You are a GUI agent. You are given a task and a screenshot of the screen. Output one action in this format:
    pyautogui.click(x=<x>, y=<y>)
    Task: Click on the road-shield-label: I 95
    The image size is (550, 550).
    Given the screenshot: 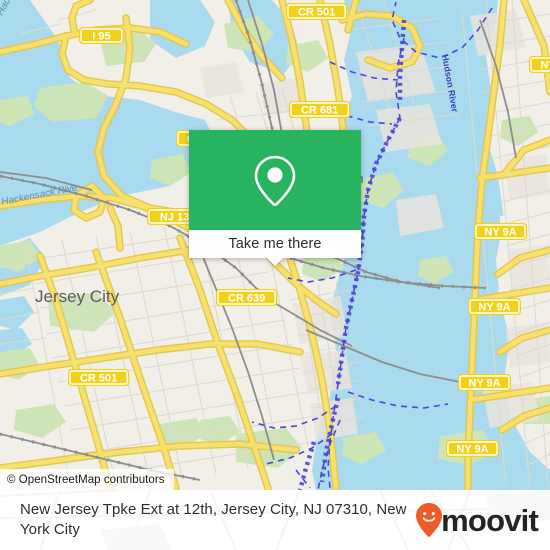 What is the action you would take?
    pyautogui.click(x=101, y=37)
    